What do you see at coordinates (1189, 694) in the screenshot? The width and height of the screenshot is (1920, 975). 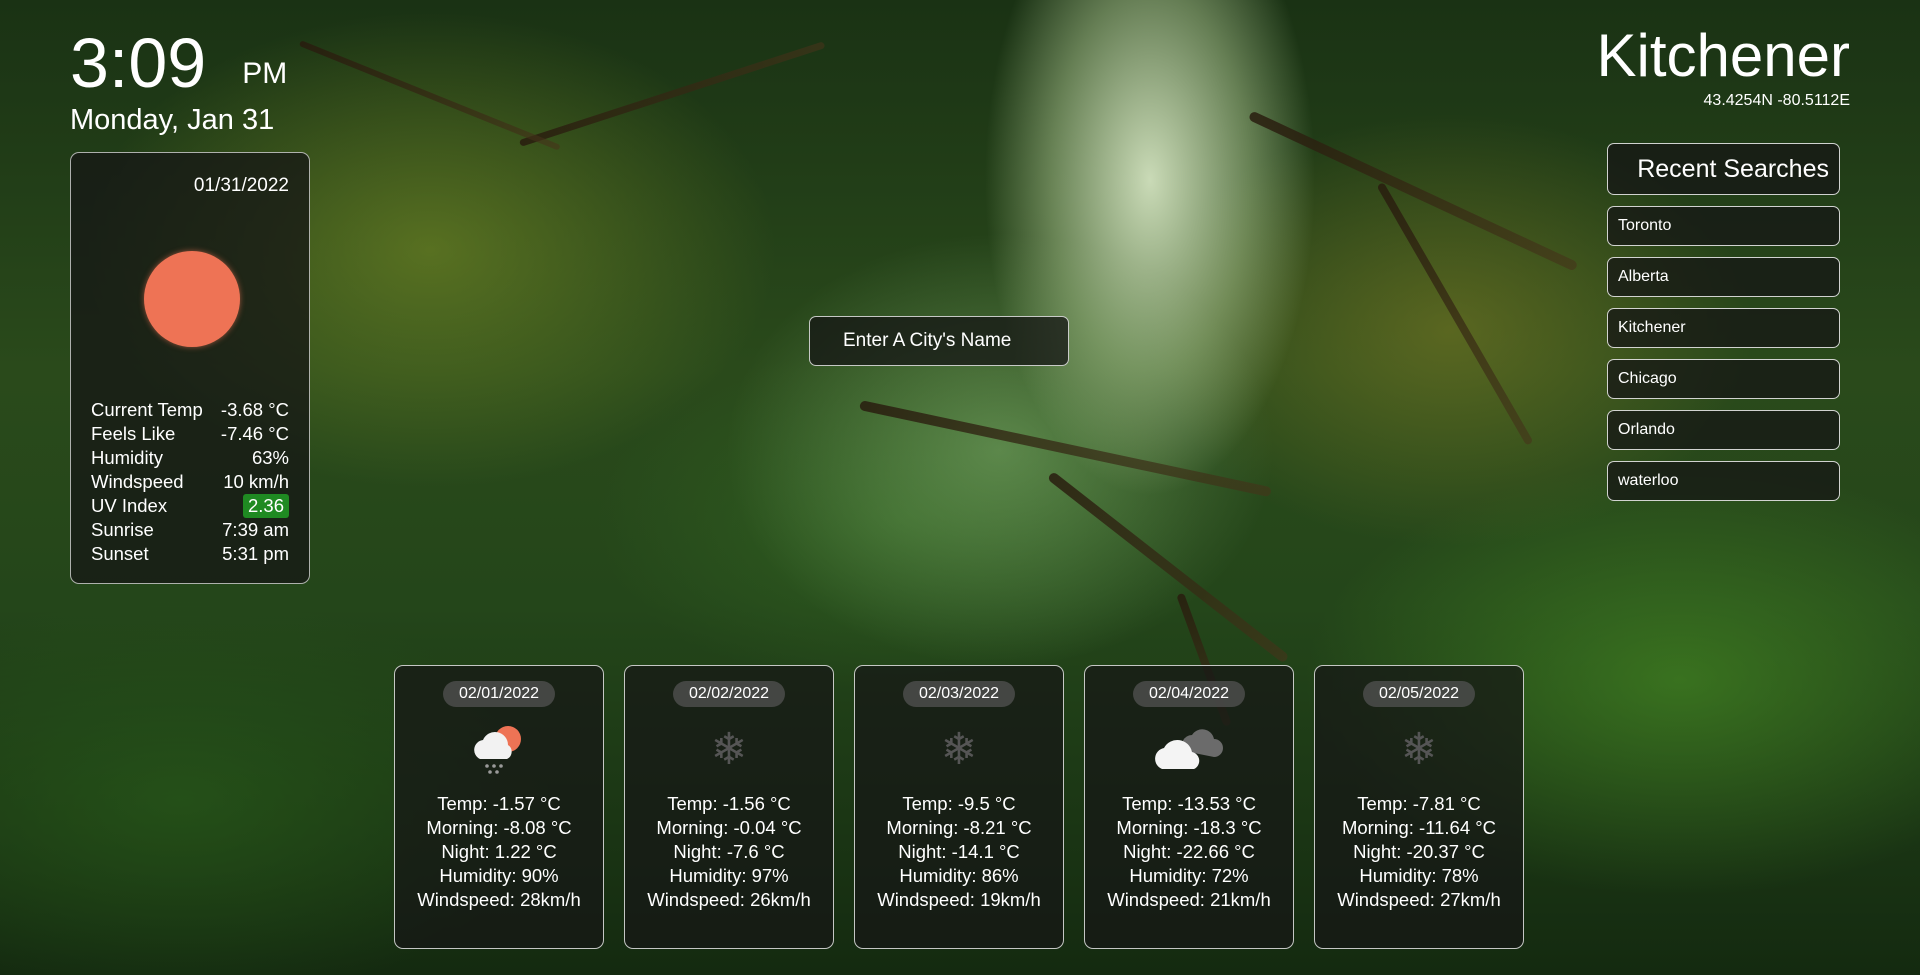 I see `forecast-date: 02/04/2022` at bounding box center [1189, 694].